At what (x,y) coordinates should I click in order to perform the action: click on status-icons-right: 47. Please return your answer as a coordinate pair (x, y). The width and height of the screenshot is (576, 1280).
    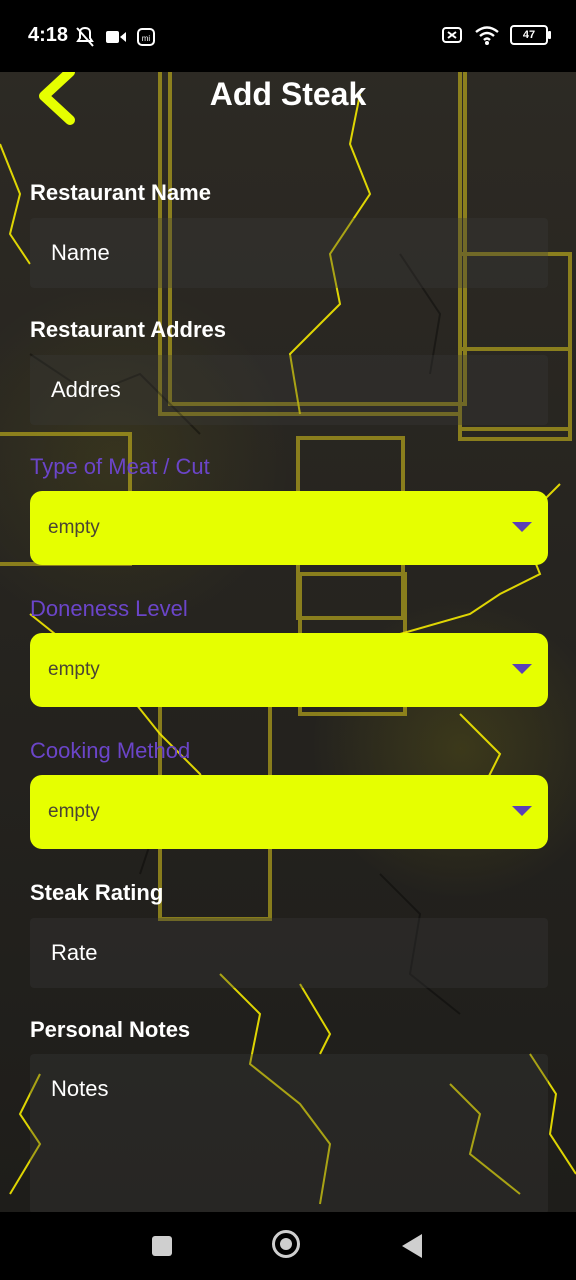
    Looking at the image, I should click on (495, 35).